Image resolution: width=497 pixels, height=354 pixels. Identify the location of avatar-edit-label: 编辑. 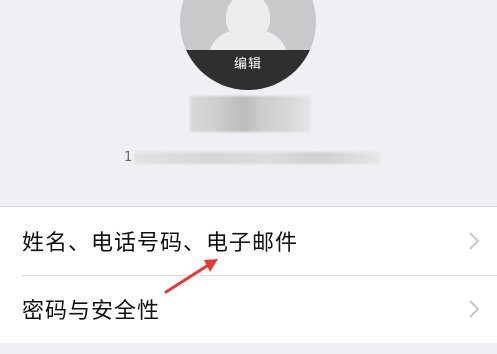
(247, 64).